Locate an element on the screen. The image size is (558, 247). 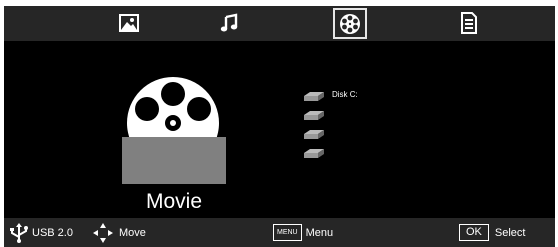
menu-key: MENU is located at coordinates (287, 232).